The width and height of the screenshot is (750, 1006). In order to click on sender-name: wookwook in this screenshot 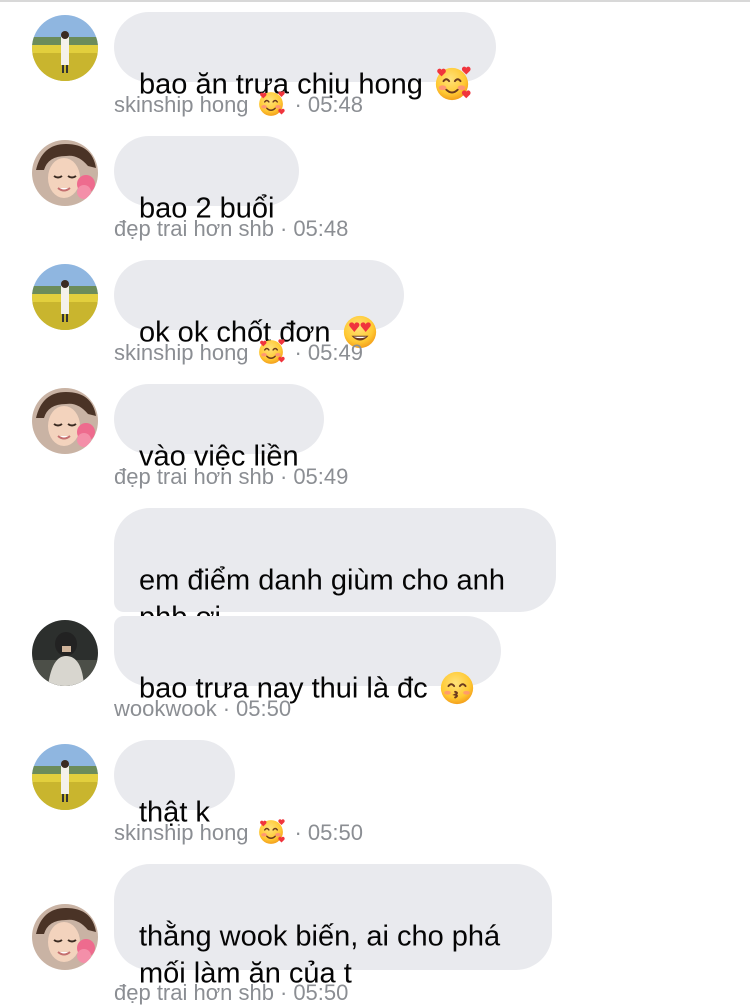, I will do `click(165, 708)`.